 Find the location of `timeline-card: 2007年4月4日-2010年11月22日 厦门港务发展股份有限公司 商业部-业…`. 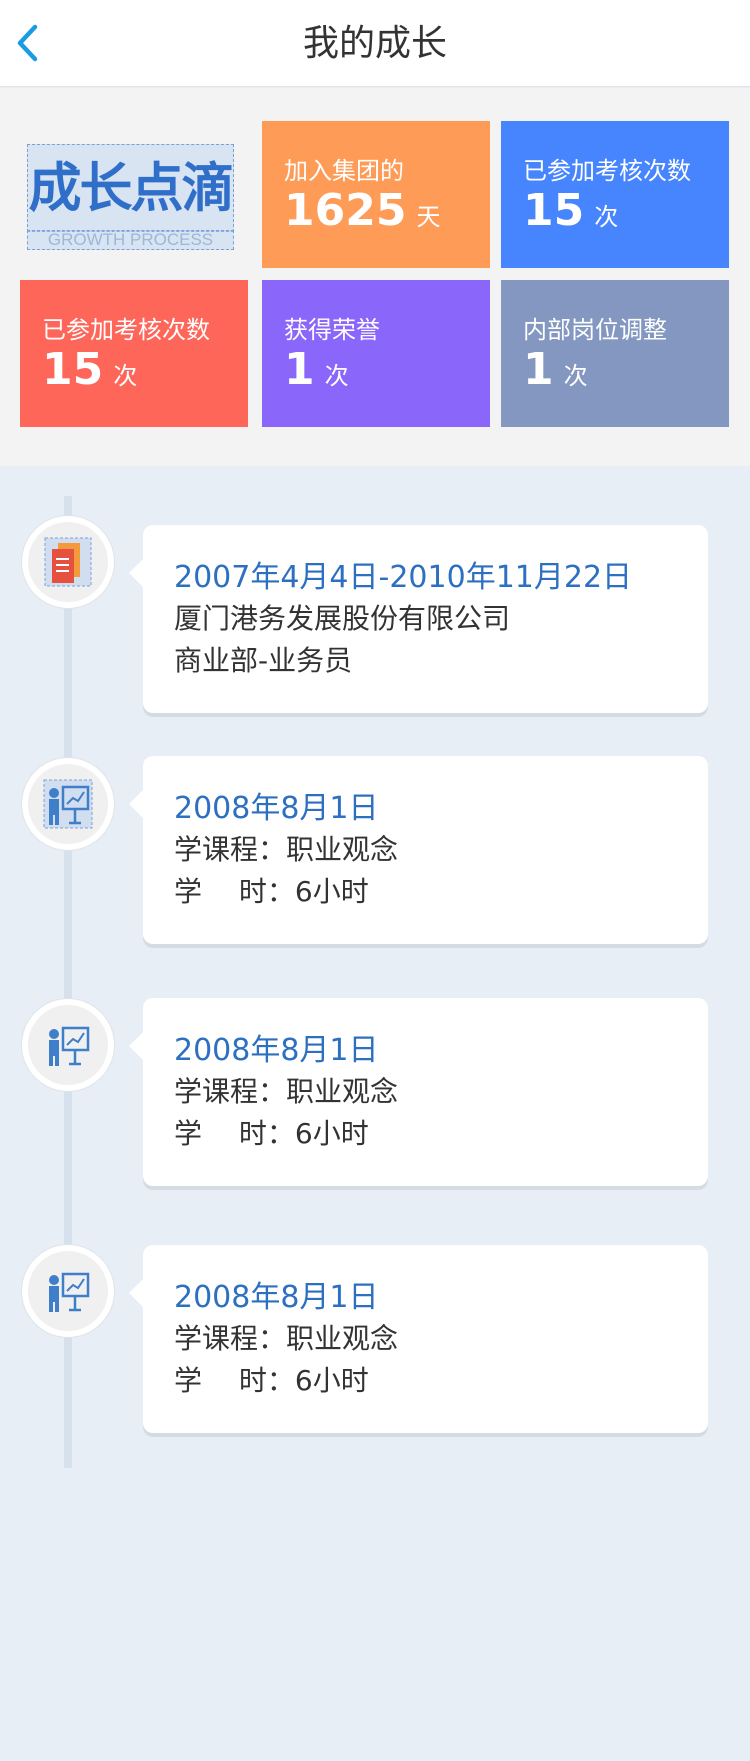

timeline-card: 2007年4月4日-2010年11月22日 厦门港务发展股份有限公司 商业部-业… is located at coordinates (418, 619).